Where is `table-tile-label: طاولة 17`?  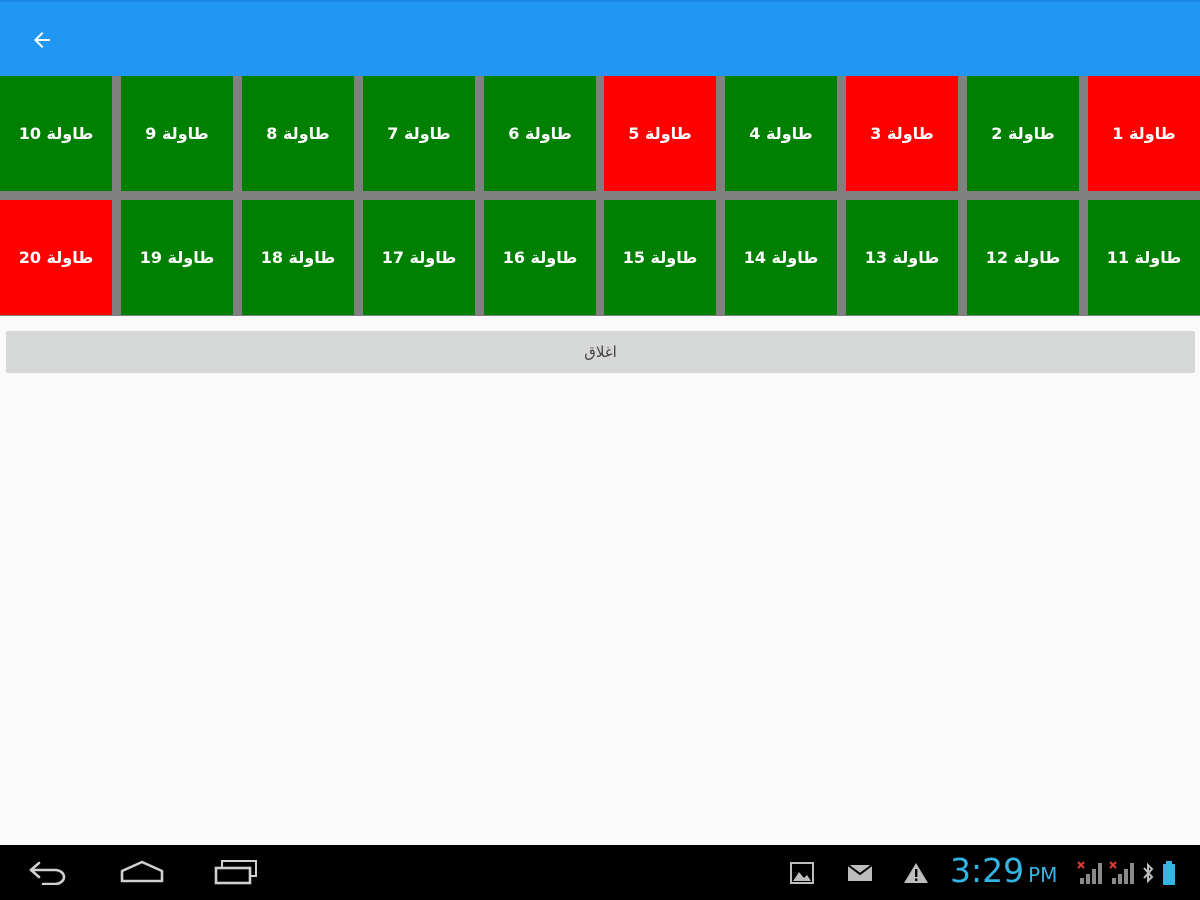
table-tile-label: طاولة 17 is located at coordinates (419, 257).